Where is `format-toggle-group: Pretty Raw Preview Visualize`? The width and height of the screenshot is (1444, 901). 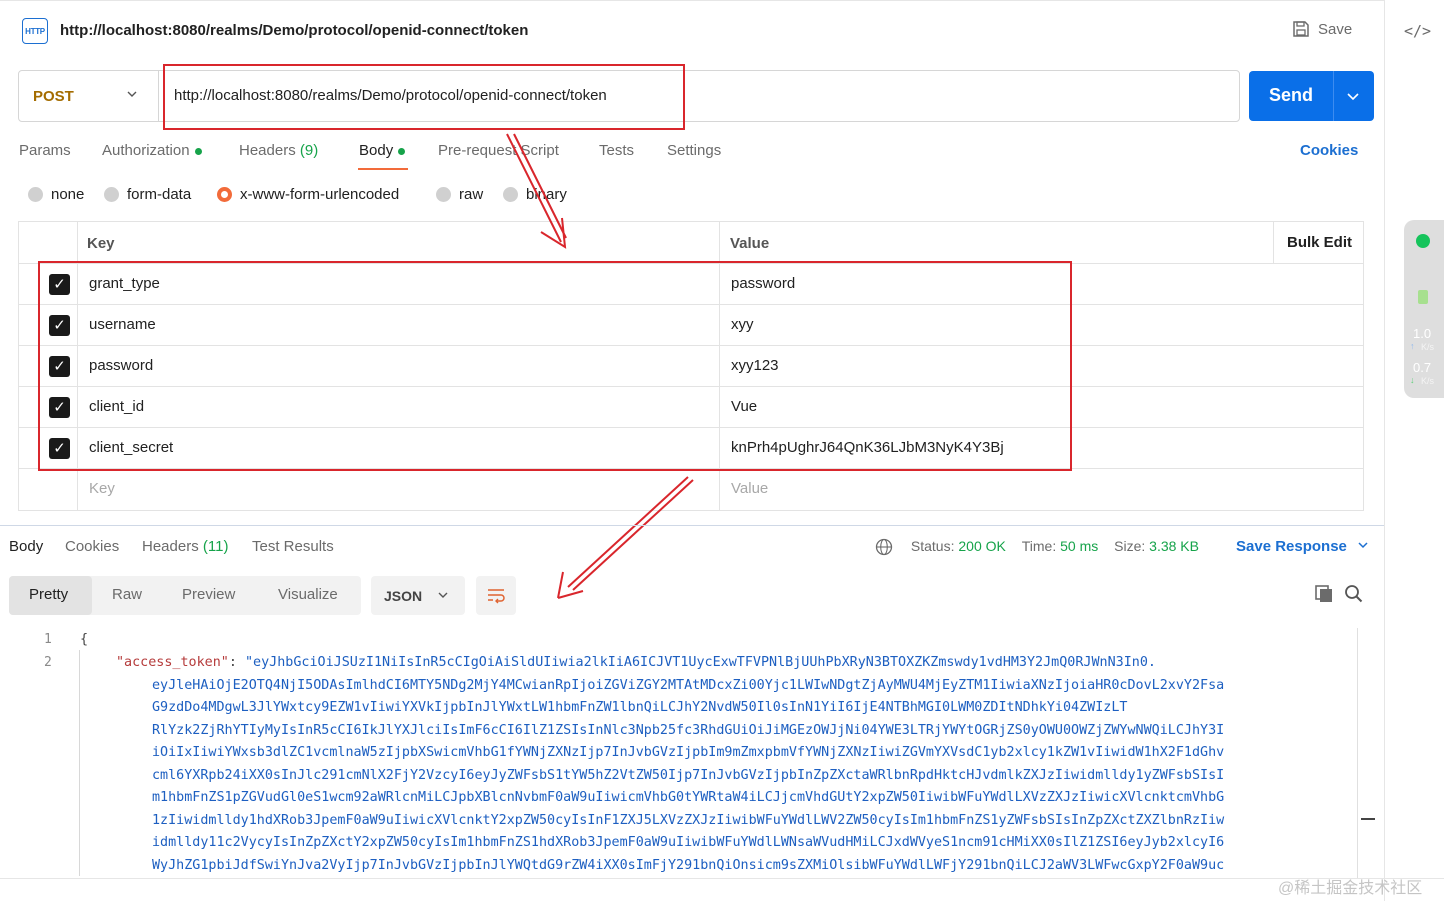
format-toggle-group: Pretty Raw Preview Visualize is located at coordinates (185, 595).